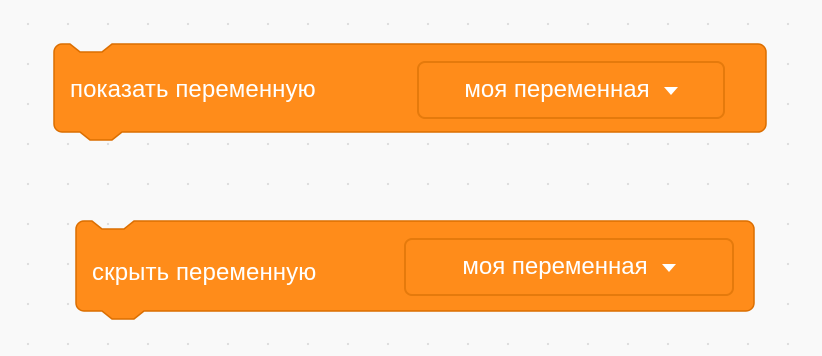 The height and width of the screenshot is (356, 822). I want to click on show-variable-label: показать переменную, so click(193, 89).